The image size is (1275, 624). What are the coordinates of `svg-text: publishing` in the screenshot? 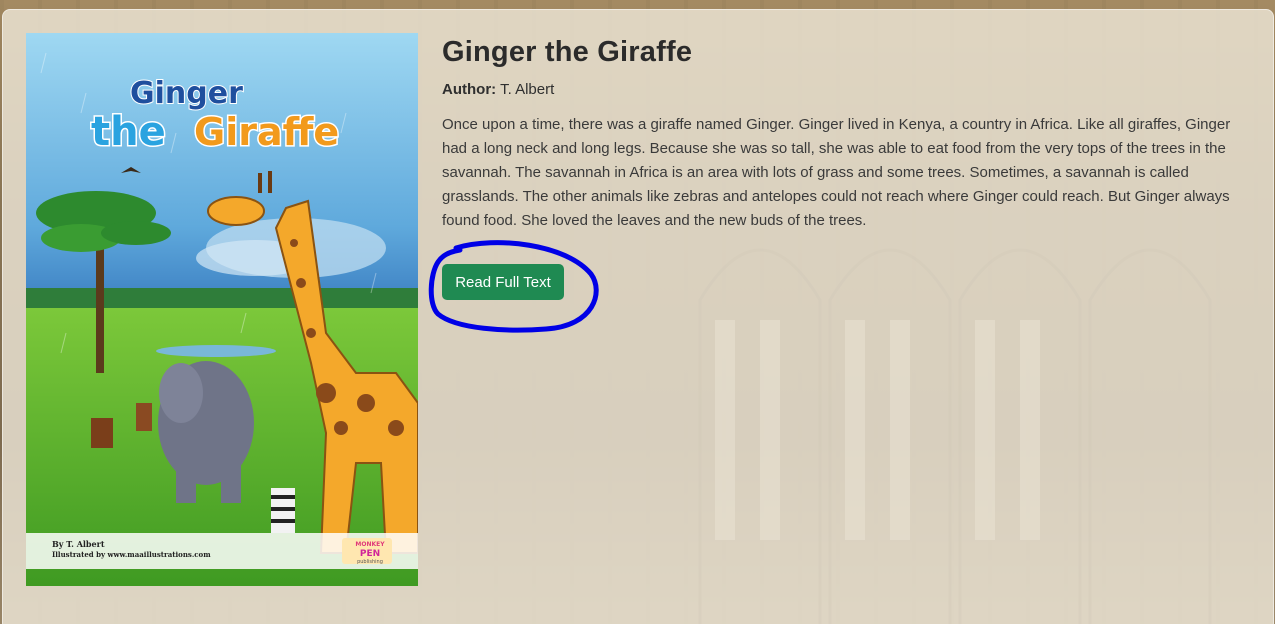 It's located at (370, 562).